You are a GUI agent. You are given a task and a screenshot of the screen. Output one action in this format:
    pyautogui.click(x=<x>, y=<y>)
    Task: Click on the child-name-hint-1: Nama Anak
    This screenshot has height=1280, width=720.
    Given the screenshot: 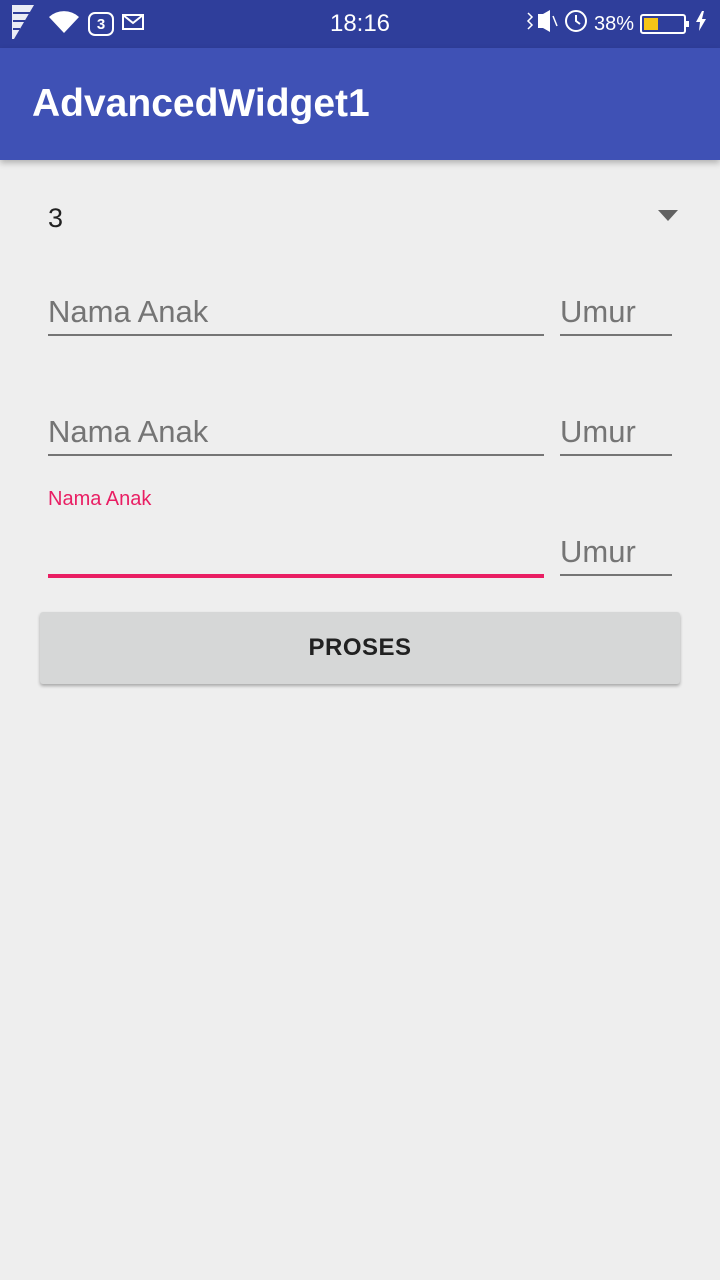 What is the action you would take?
    pyautogui.click(x=128, y=311)
    